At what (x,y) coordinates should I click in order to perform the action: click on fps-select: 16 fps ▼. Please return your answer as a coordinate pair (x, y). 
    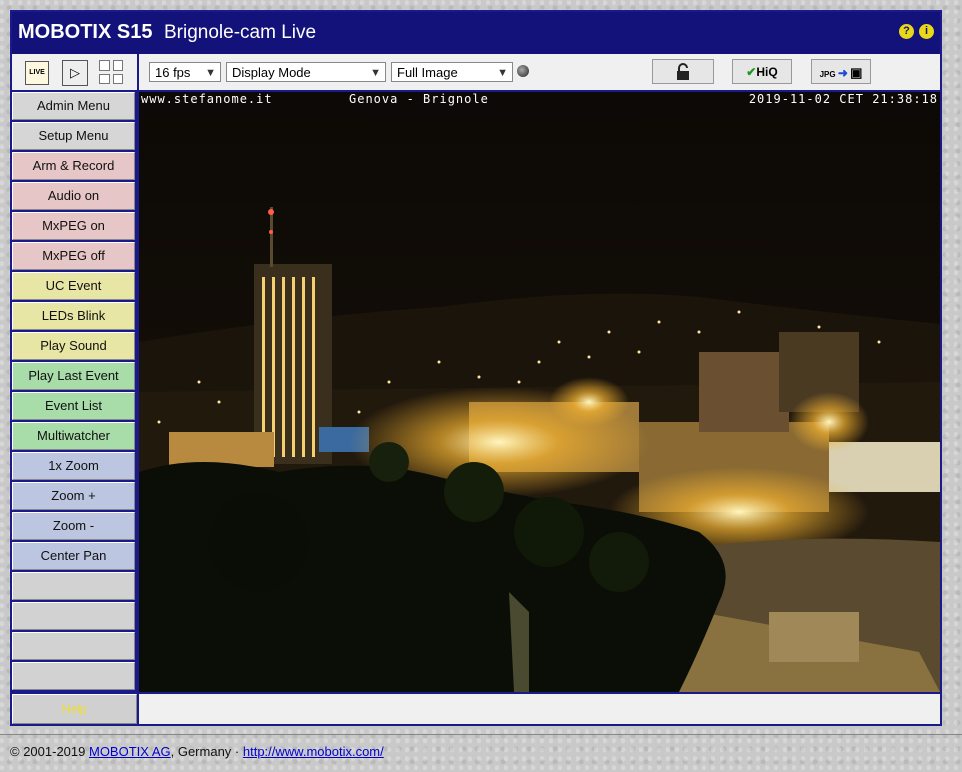
    Looking at the image, I should click on (185, 72).